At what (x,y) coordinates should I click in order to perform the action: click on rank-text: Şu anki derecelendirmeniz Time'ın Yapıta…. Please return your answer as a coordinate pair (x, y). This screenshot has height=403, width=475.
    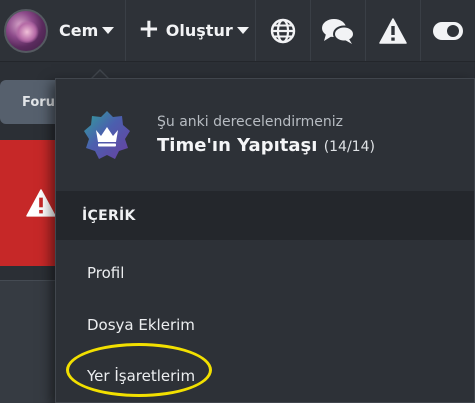
    Looking at the image, I should click on (266, 135).